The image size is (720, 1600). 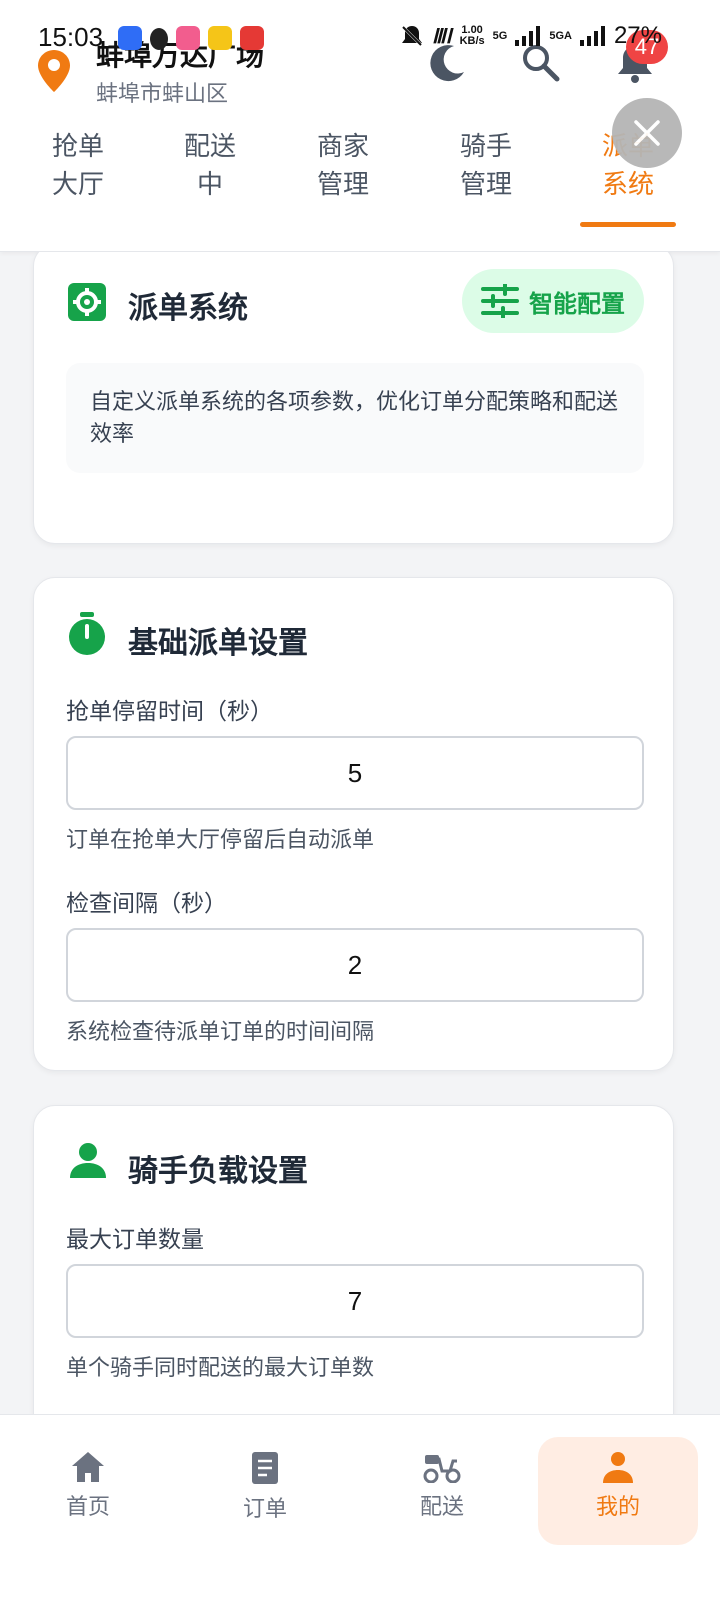 I want to click on gear-icon, so click(x=87, y=302).